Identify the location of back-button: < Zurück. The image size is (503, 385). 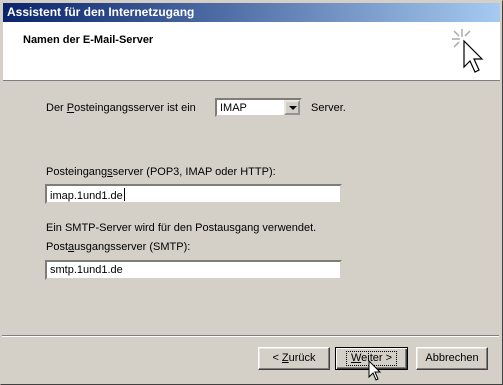
(294, 358).